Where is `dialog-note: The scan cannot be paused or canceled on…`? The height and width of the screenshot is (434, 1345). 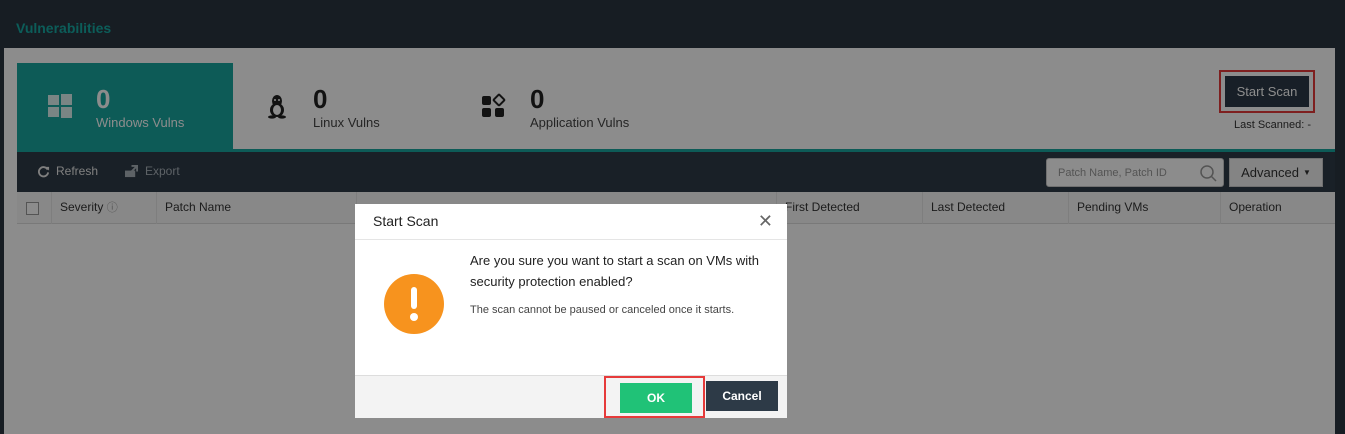 dialog-note: The scan cannot be paused or canceled on… is located at coordinates (602, 310).